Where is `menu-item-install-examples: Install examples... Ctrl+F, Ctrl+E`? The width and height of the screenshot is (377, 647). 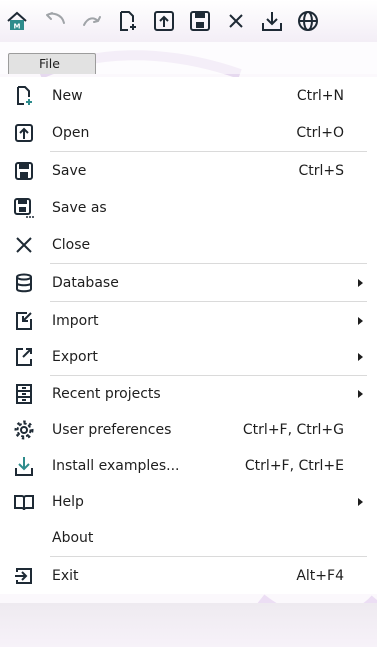 menu-item-install-examples: Install examples... Ctrl+F, Ctrl+E is located at coordinates (188, 466).